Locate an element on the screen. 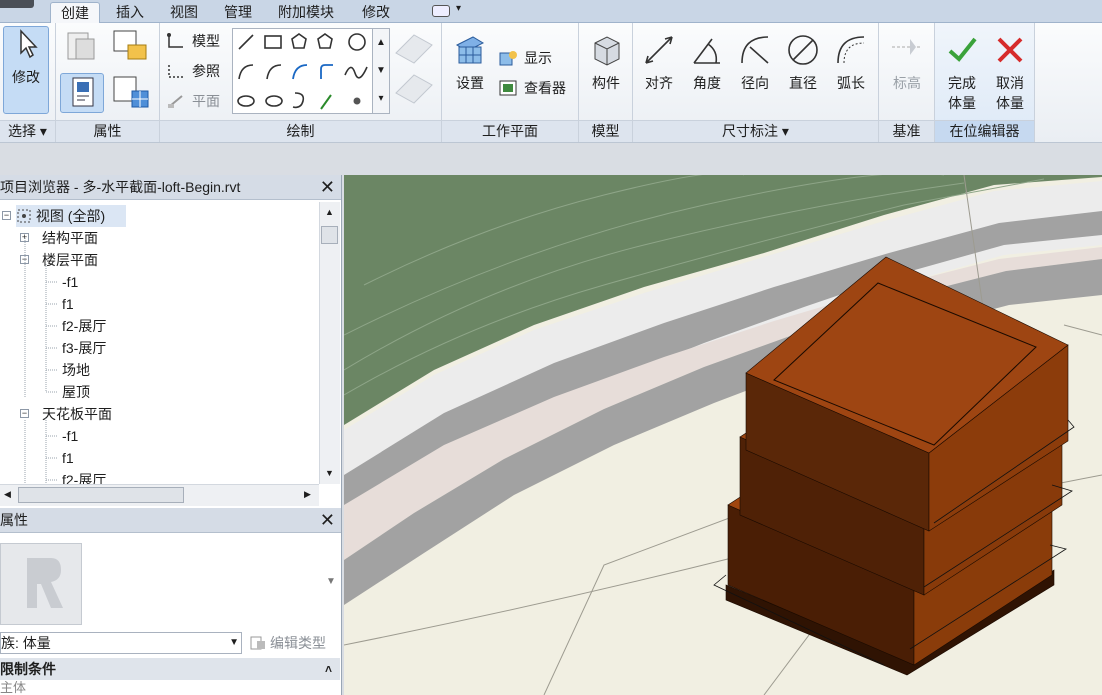  diameter-dimension-button: 直径 is located at coordinates (803, 63).